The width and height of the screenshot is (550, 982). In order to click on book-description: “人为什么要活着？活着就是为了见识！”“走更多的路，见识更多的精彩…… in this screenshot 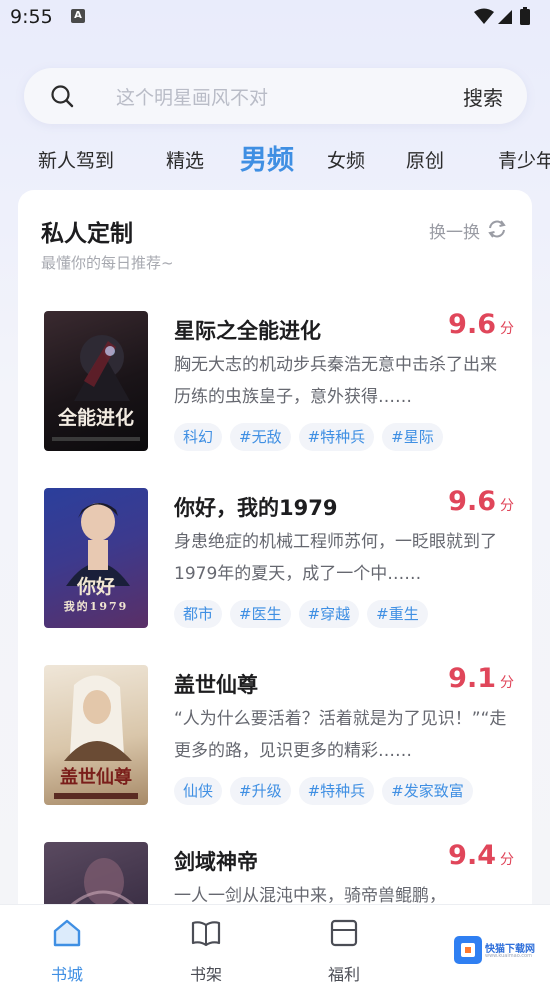, I will do `click(340, 735)`.